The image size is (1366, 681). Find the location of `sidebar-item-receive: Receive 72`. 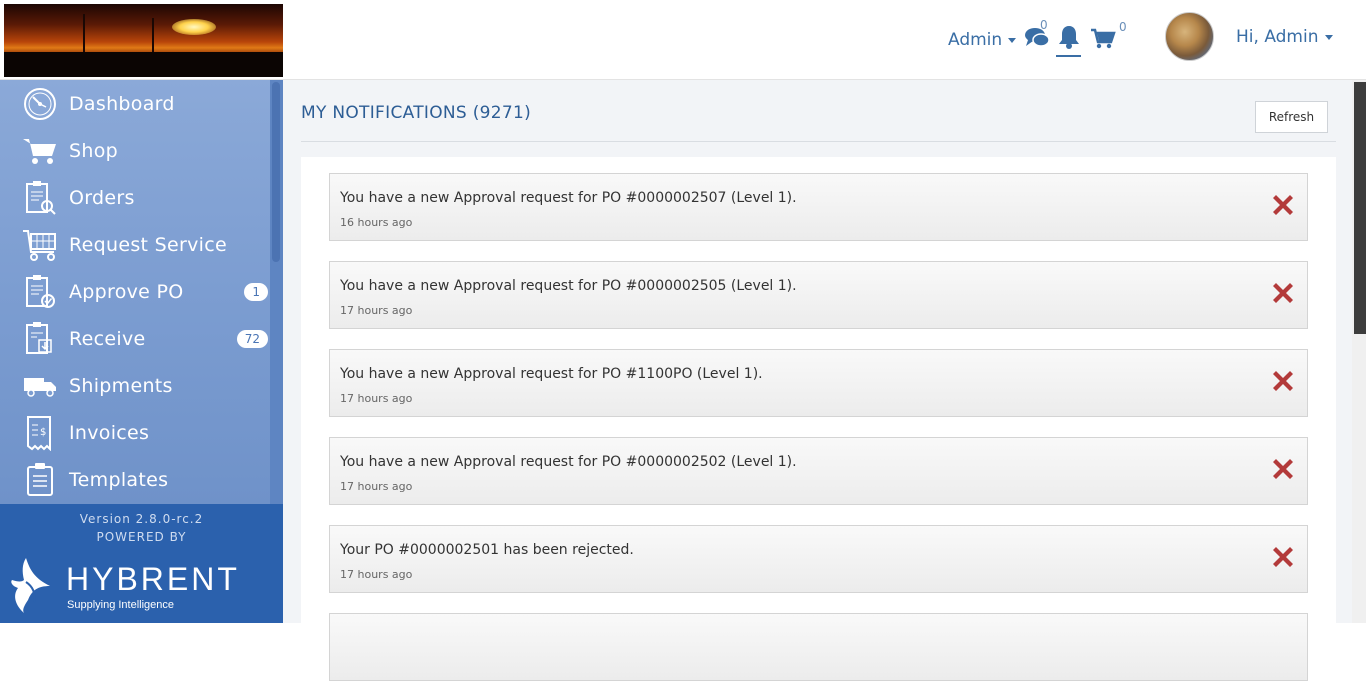

sidebar-item-receive: Receive 72 is located at coordinates (135, 338).